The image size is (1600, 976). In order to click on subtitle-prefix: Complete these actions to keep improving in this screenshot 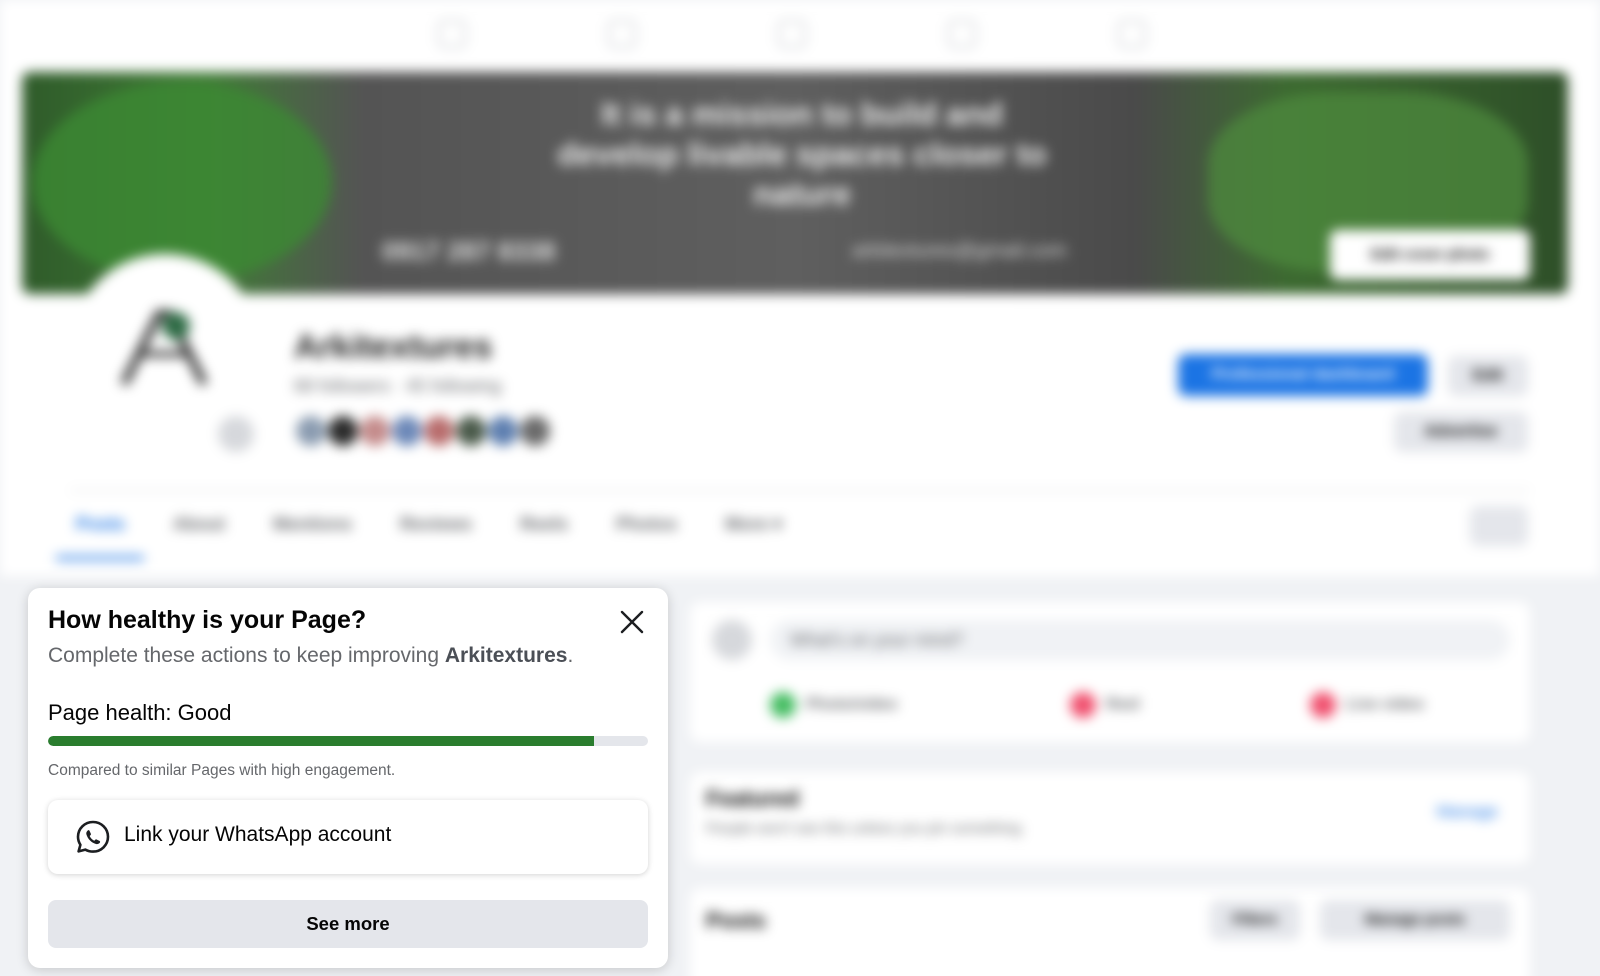, I will do `click(246, 655)`.